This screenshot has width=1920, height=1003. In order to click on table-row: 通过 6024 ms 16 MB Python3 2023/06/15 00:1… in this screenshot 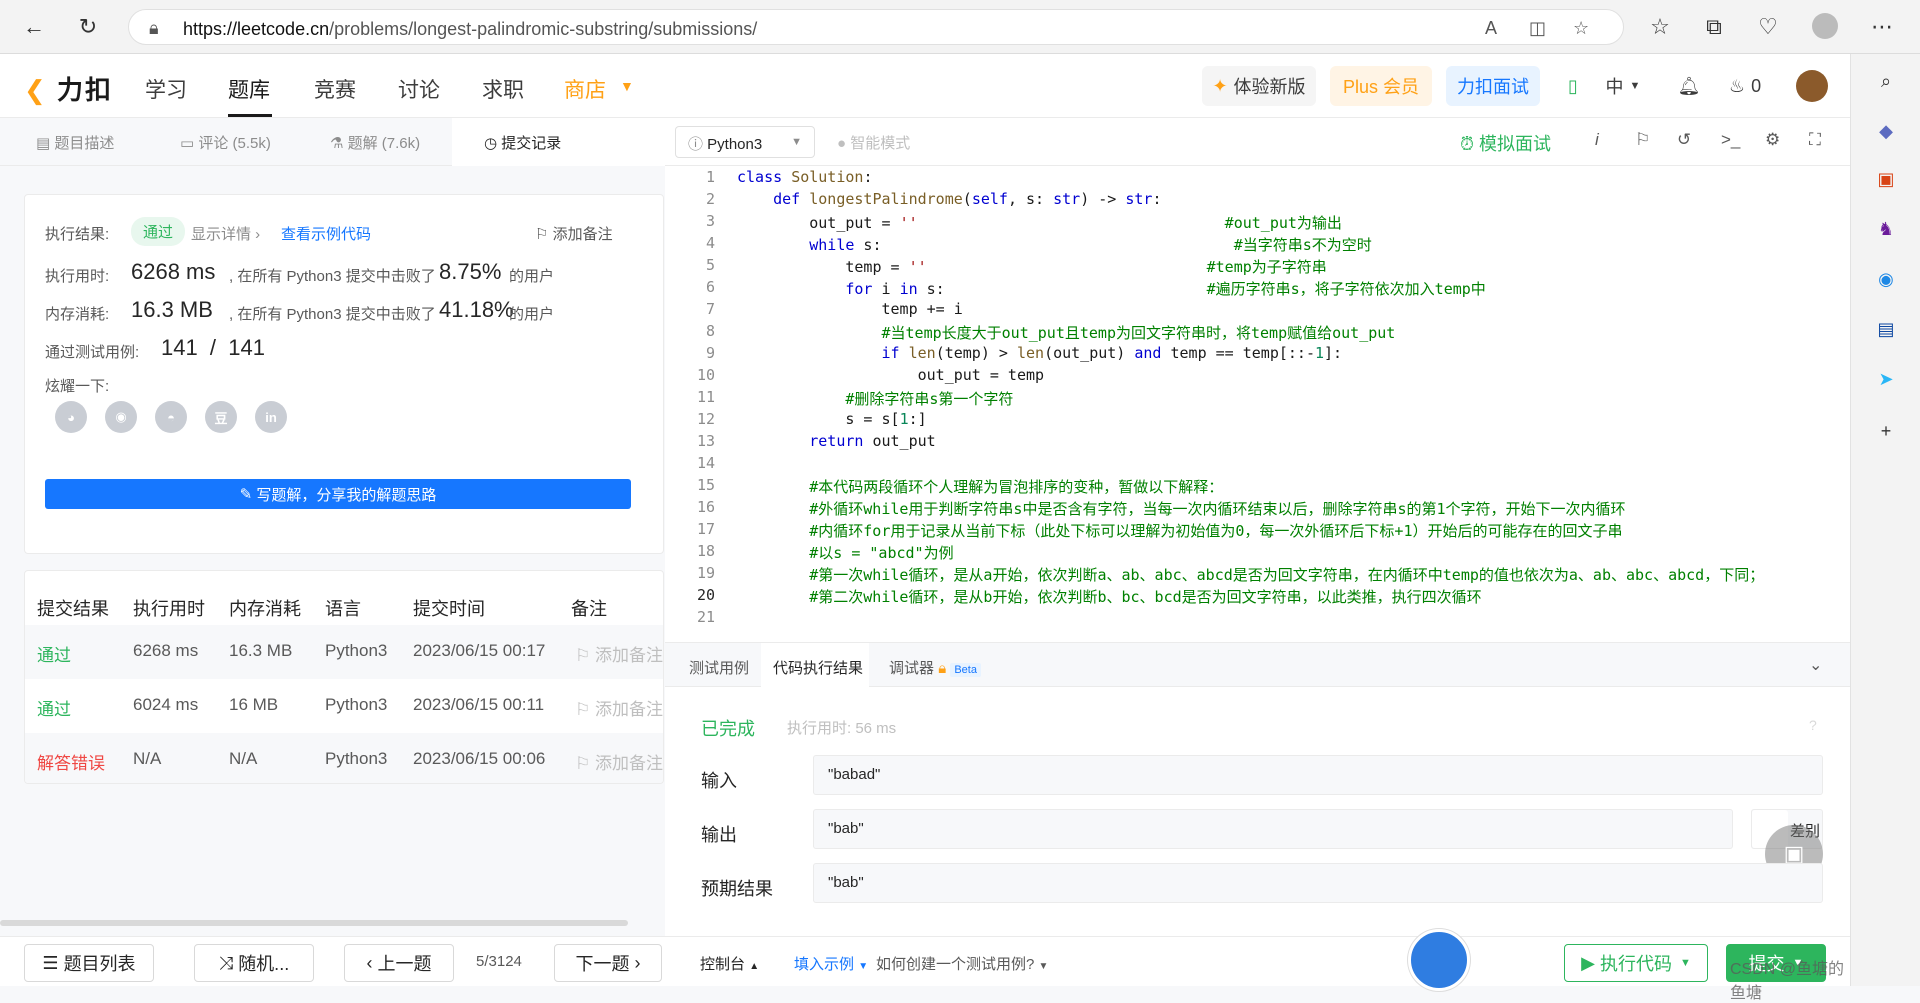, I will do `click(344, 706)`.